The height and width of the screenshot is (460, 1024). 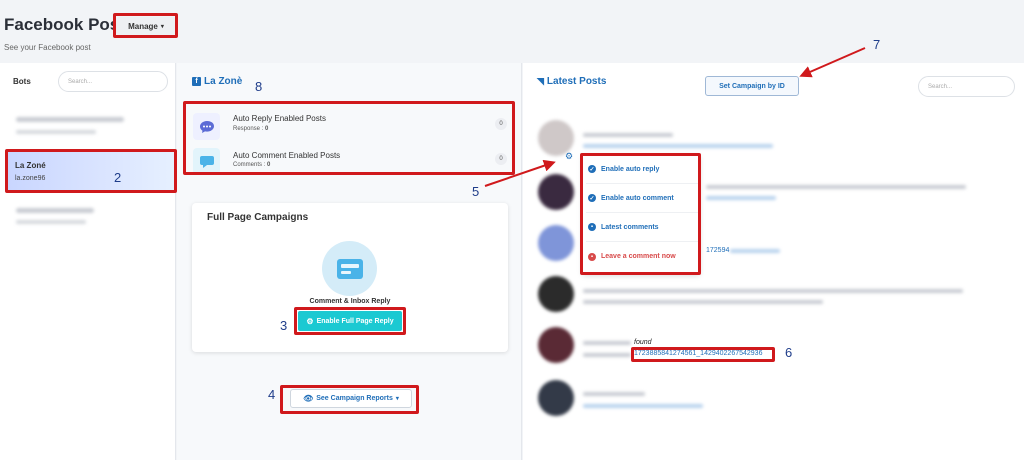 I want to click on post-id-partial: 172594, so click(x=717, y=250).